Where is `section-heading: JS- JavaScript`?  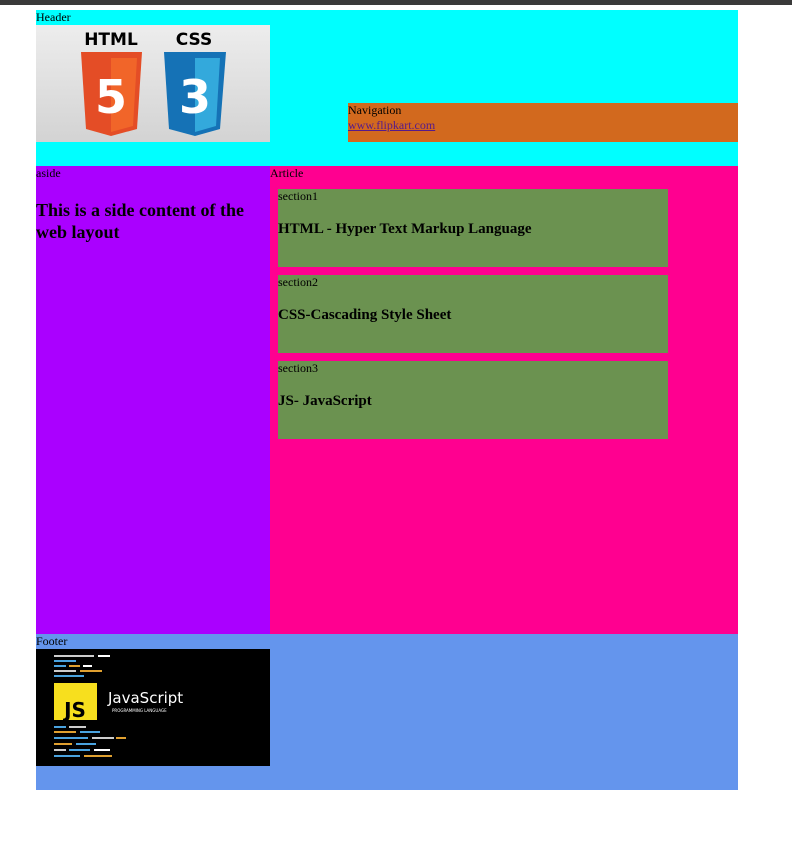
section-heading: JS- JavaScript is located at coordinates (325, 401).